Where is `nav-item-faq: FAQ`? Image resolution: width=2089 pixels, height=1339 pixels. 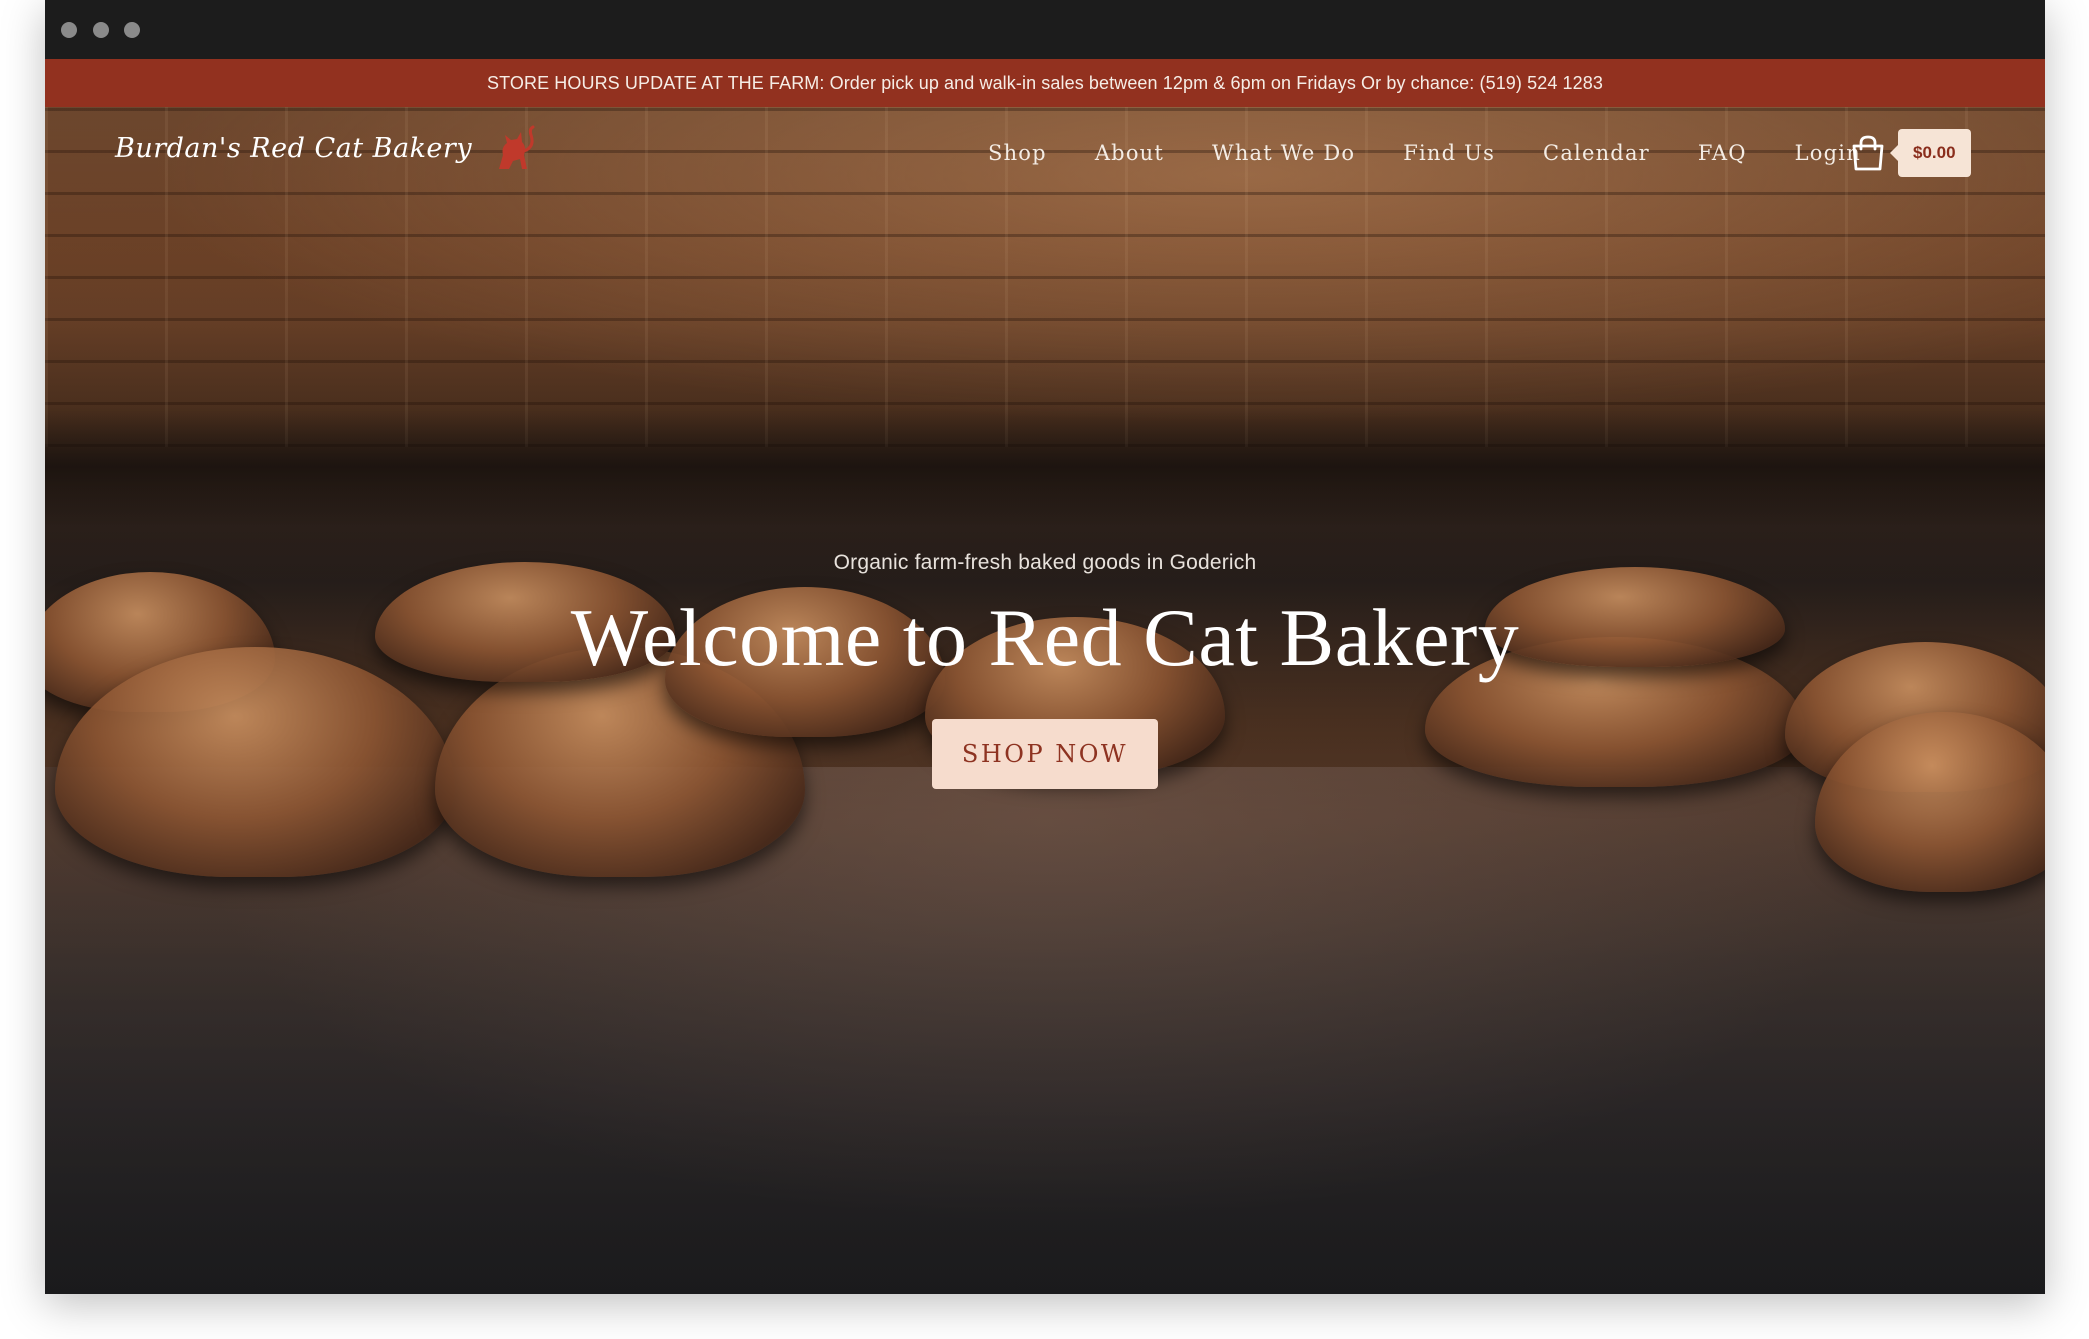 nav-item-faq: FAQ is located at coordinates (1722, 153).